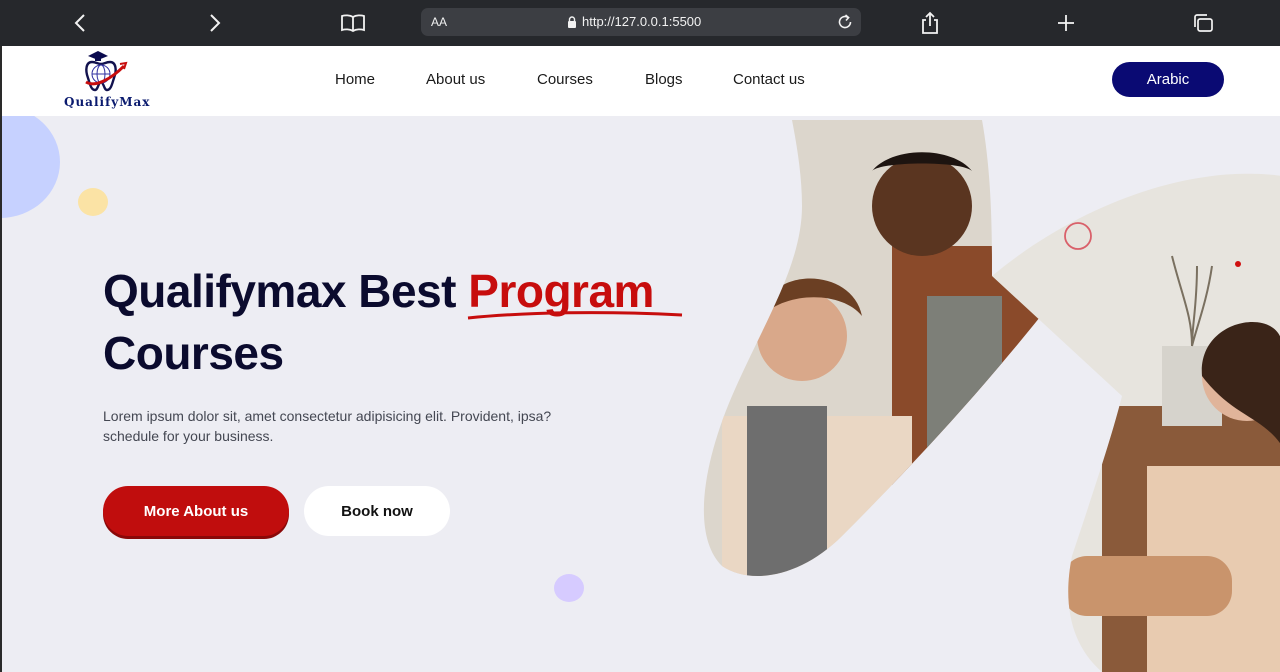 The image size is (1280, 672). Describe the element at coordinates (286, 291) in the screenshot. I see `hero-title-part1: Qualifymax Best` at that location.